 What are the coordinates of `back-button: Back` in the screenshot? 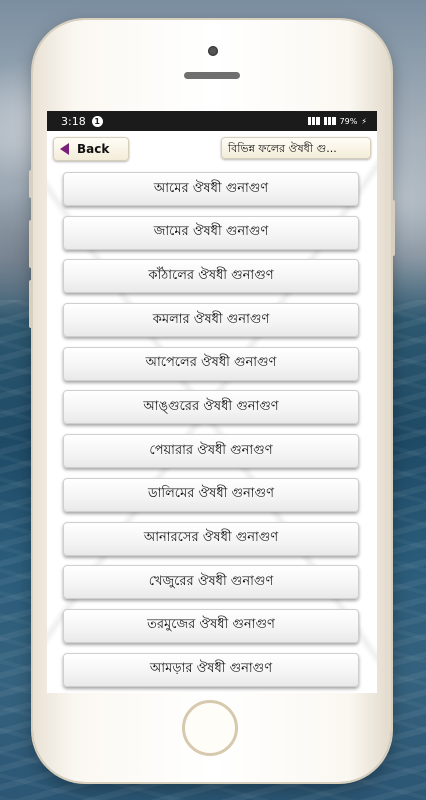 It's located at (91, 149).